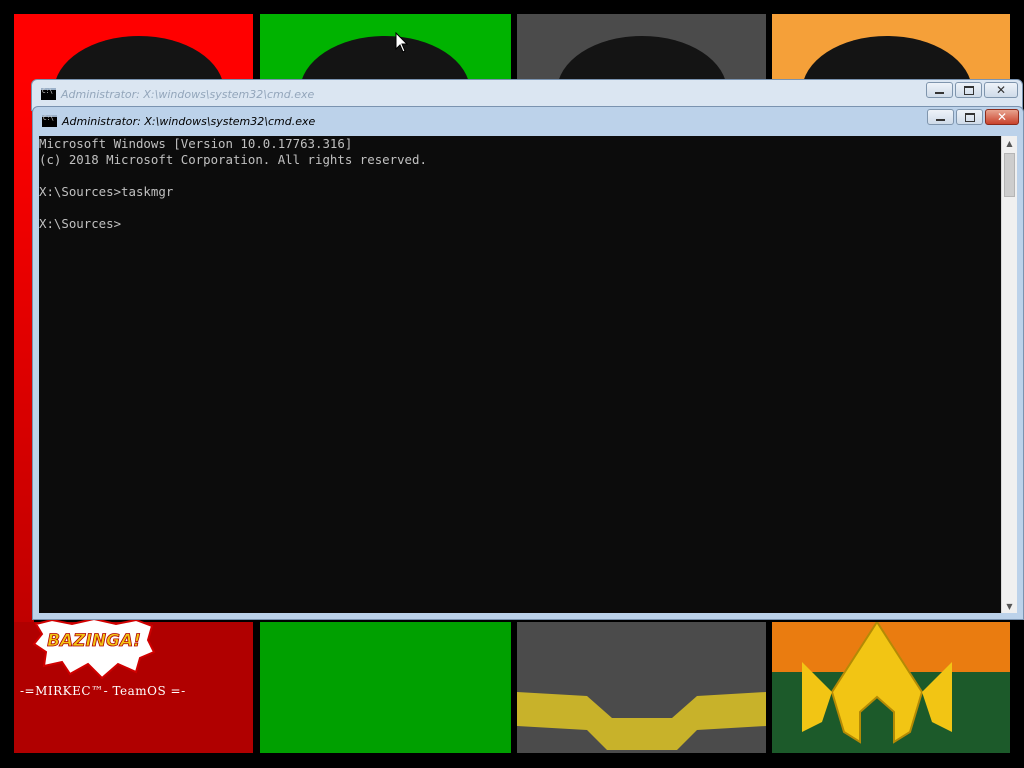  What do you see at coordinates (103, 691) in the screenshot?
I see `wallpaper-signature: -=MIRKEC™- TeamOS =-` at bounding box center [103, 691].